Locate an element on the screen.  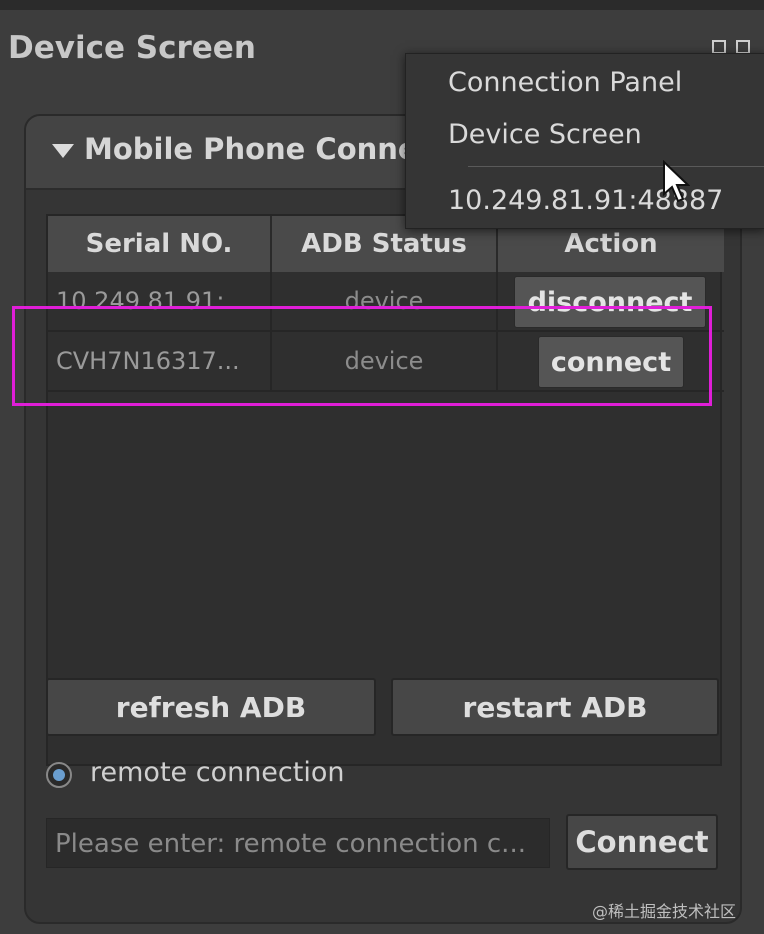
menu-separator is located at coordinates (616, 166).